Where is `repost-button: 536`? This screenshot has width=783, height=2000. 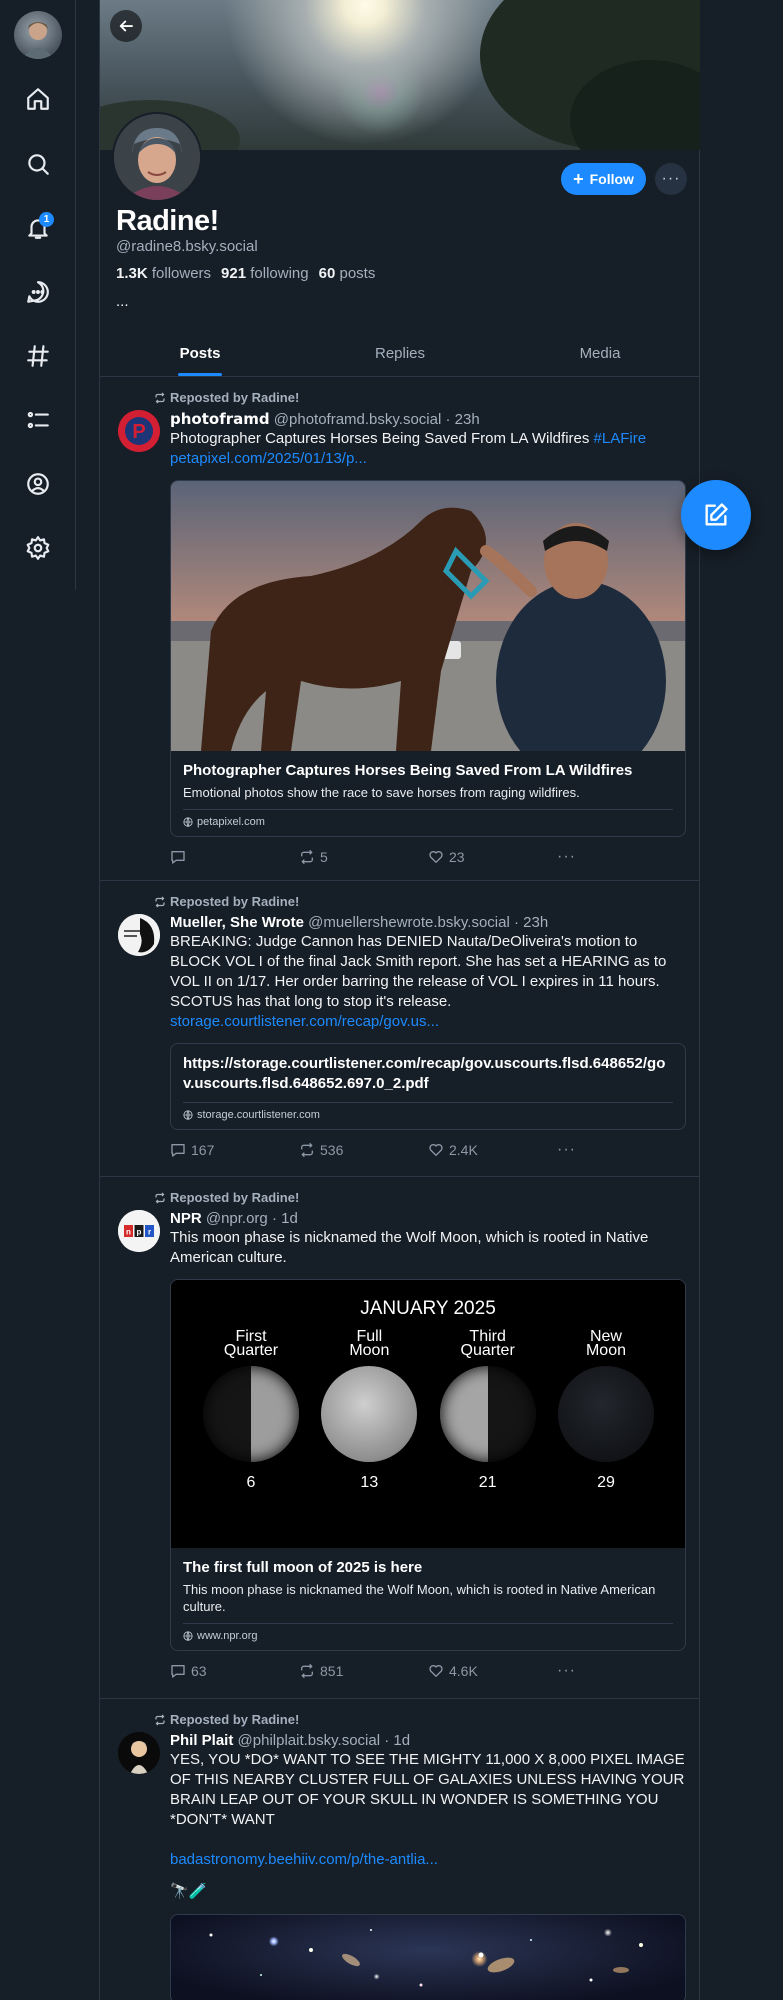 repost-button: 536 is located at coordinates (363, 1150).